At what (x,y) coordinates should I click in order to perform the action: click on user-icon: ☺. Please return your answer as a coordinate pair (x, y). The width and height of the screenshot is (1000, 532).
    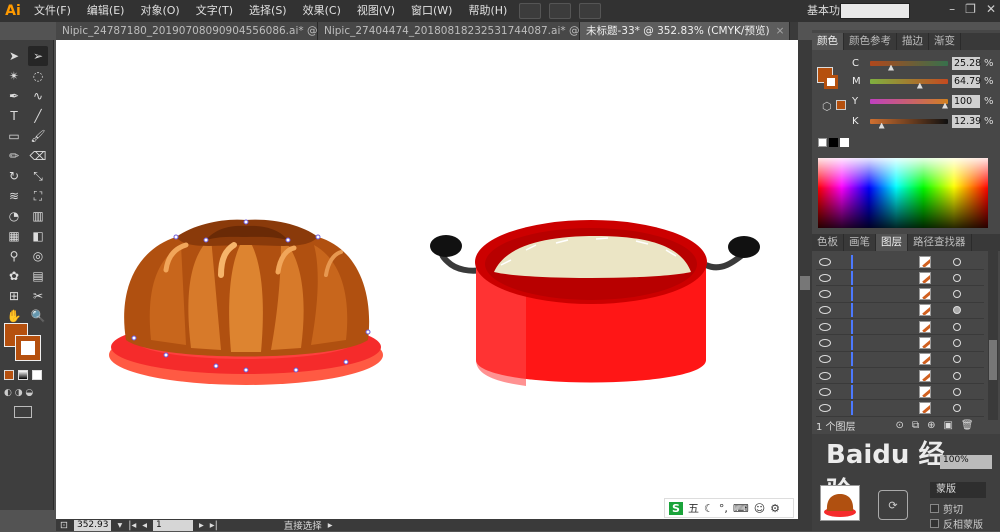
    Looking at the image, I should click on (759, 508).